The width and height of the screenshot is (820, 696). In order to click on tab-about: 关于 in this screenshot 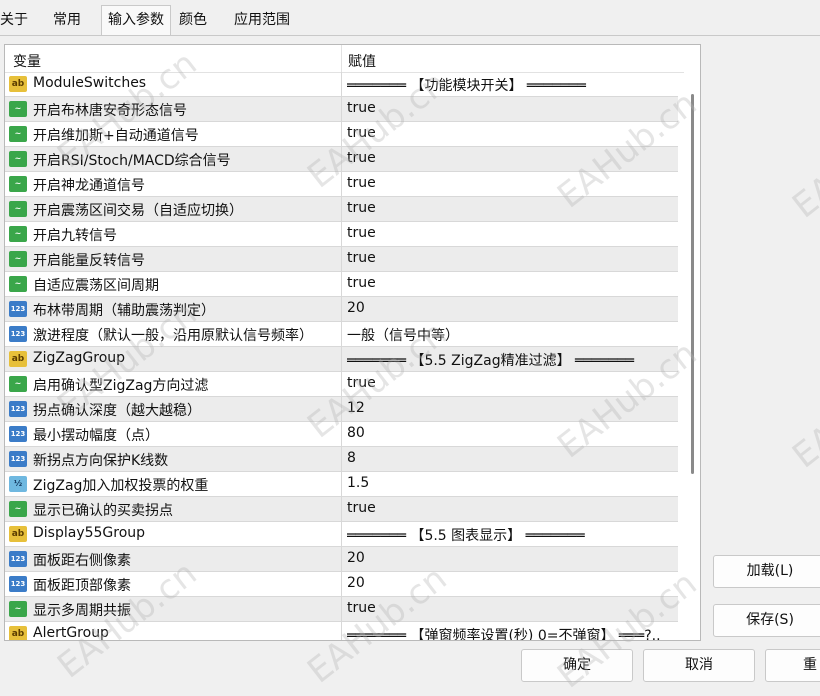, I will do `click(17, 21)`.